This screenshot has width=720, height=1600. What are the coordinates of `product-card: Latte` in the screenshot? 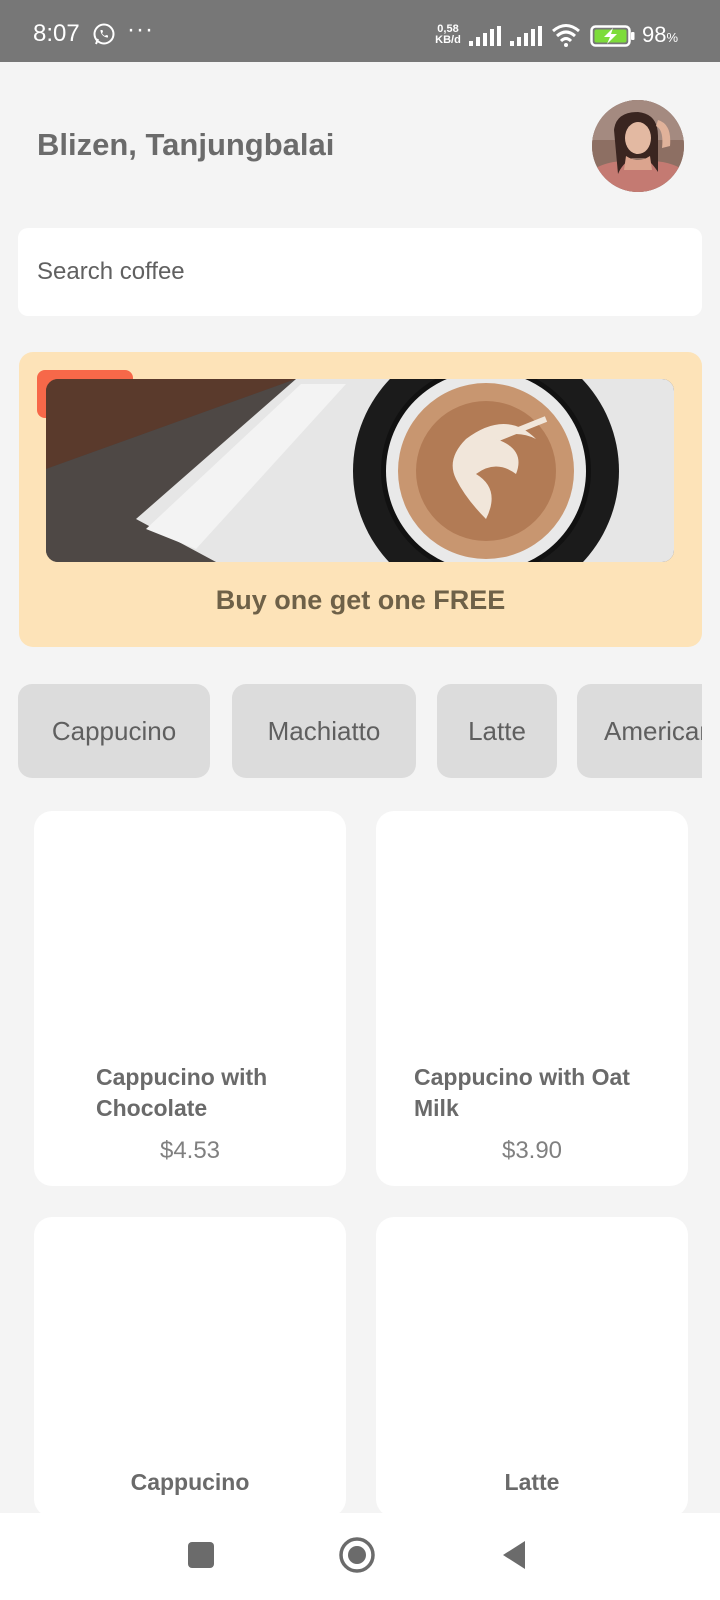 It's located at (532, 1367).